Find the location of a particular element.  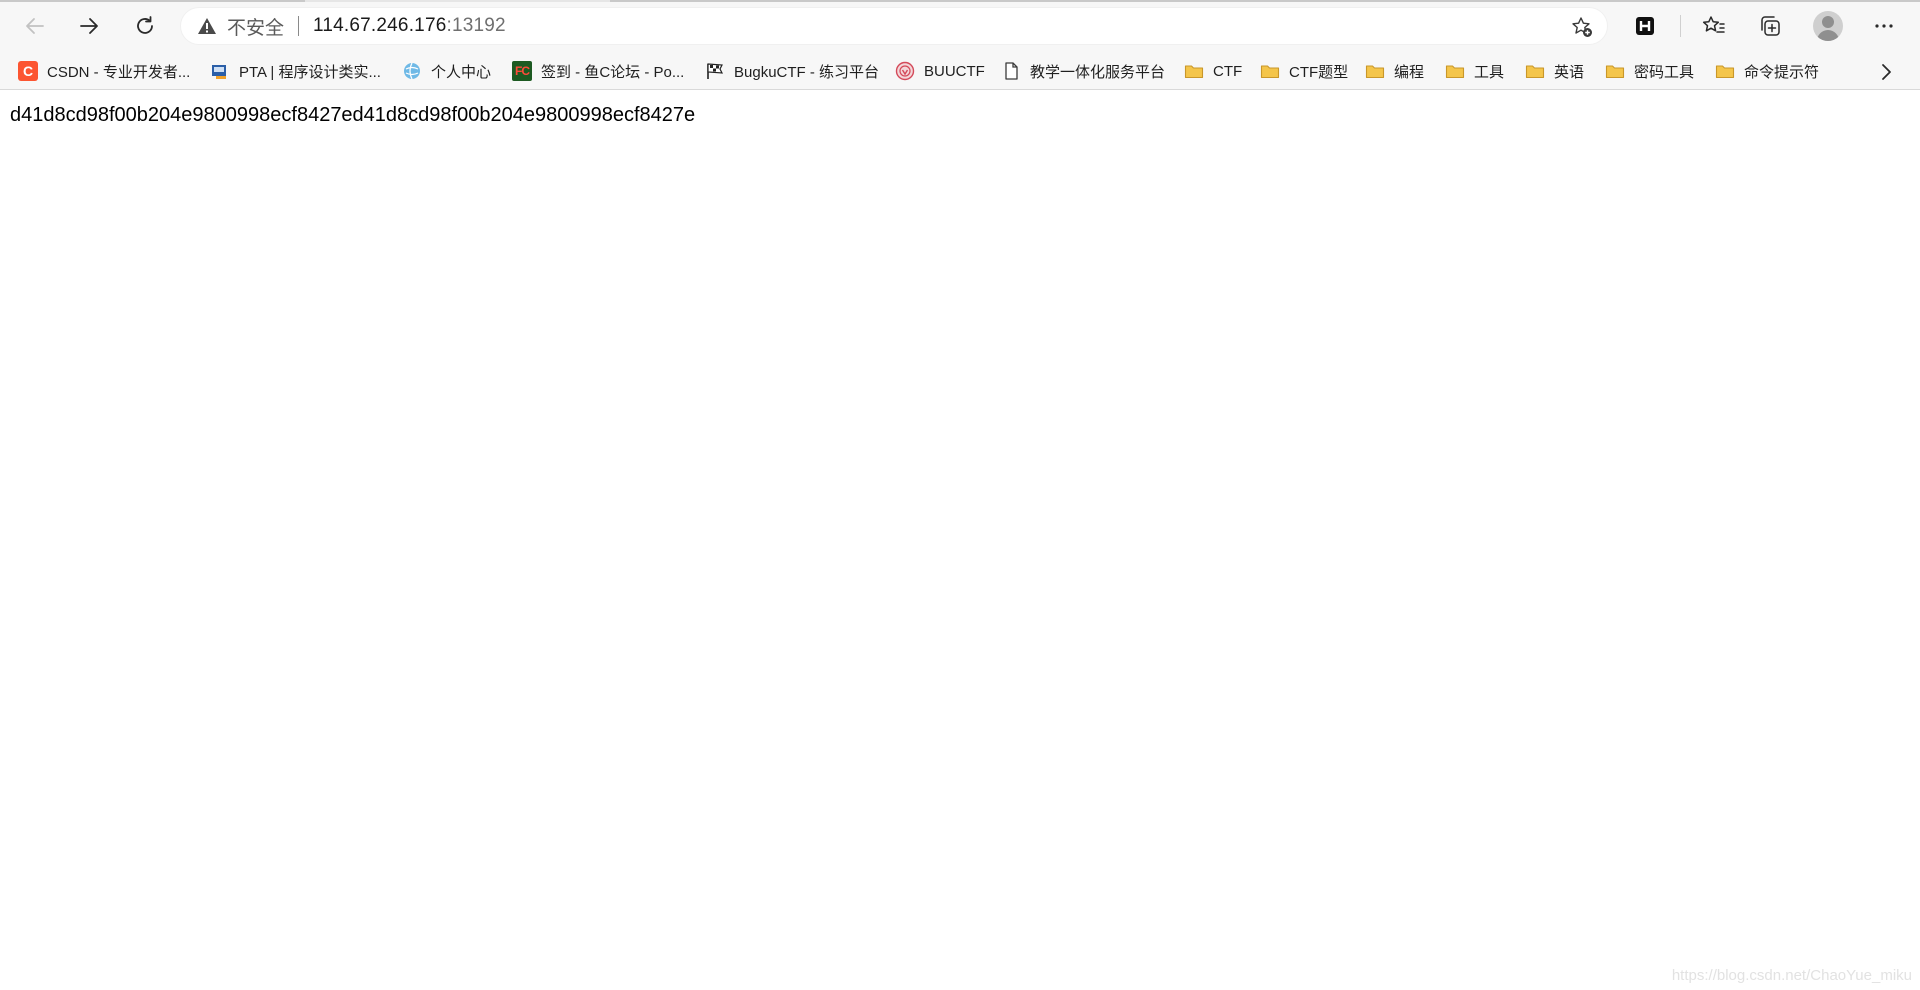

bookmark-label: 编程 is located at coordinates (1409, 72).